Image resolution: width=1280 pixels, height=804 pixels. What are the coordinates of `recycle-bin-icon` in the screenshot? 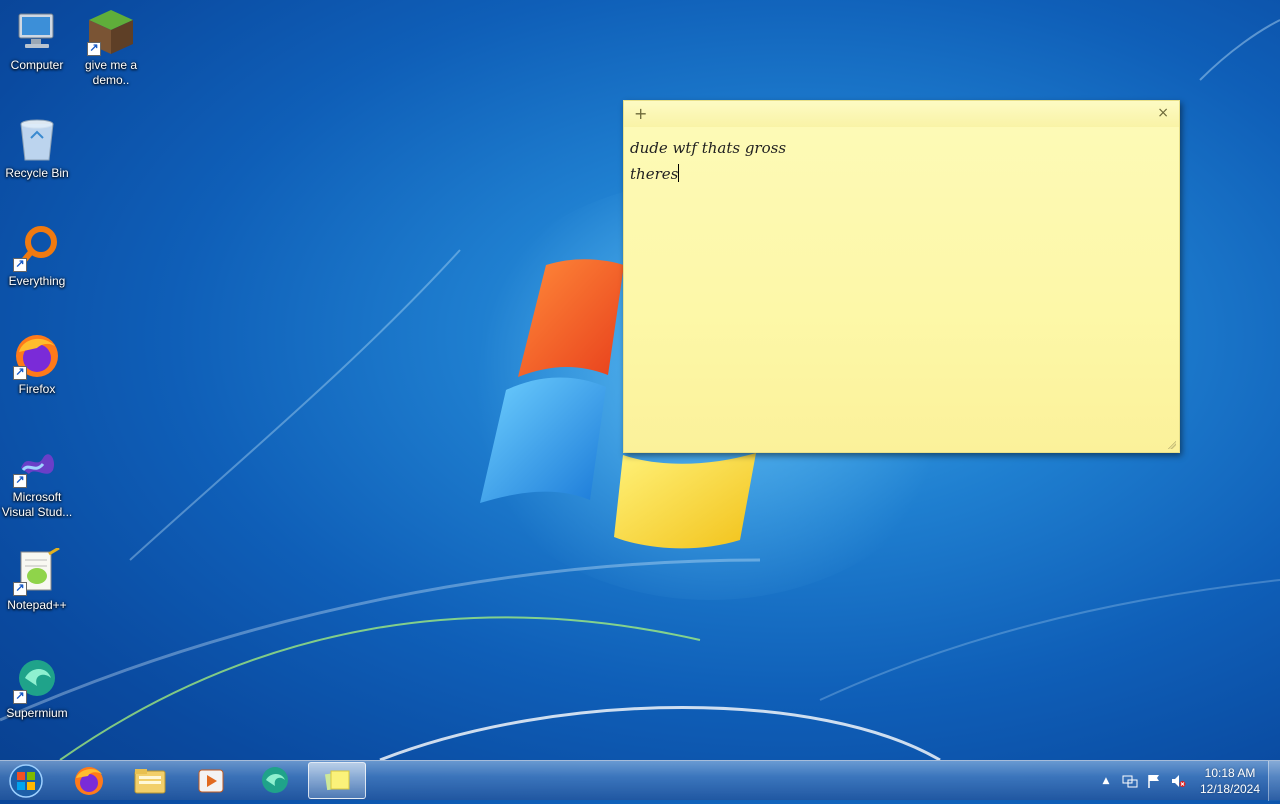 It's located at (37, 140).